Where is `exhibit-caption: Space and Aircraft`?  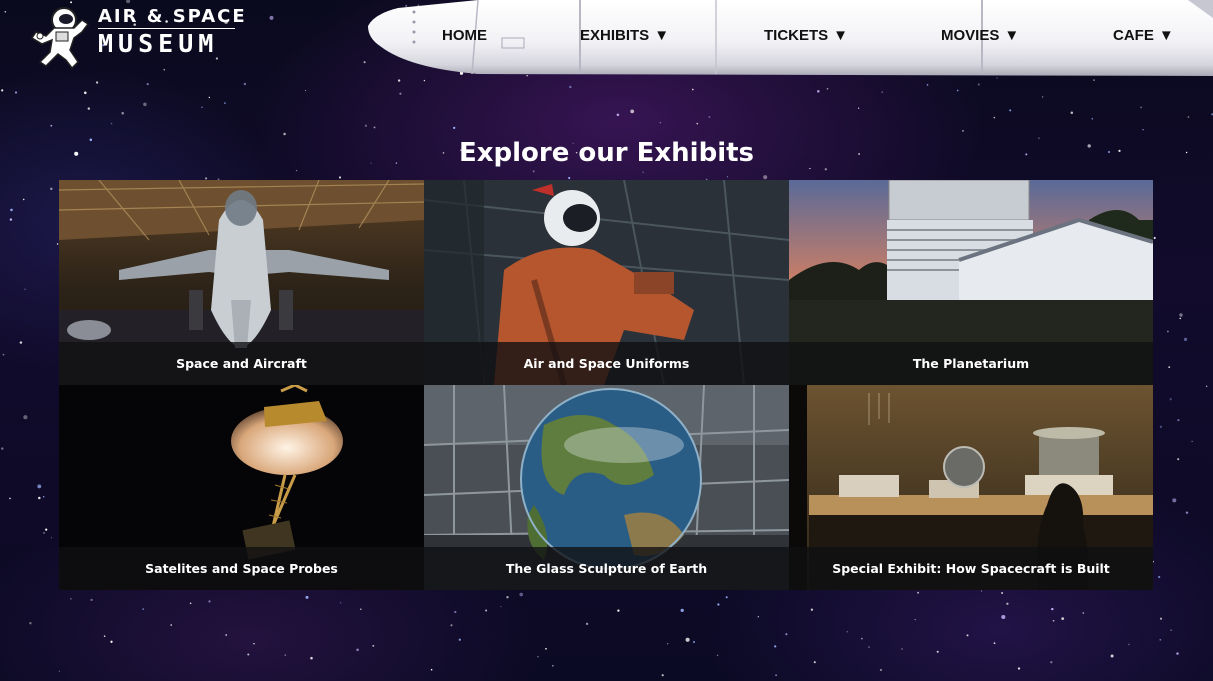
exhibit-caption: Space and Aircraft is located at coordinates (241, 363).